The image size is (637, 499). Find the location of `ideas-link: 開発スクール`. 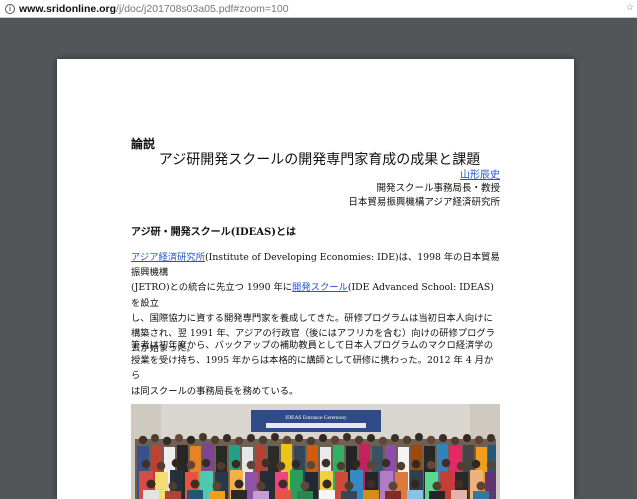

ideas-link: 開発スクール is located at coordinates (320, 287).